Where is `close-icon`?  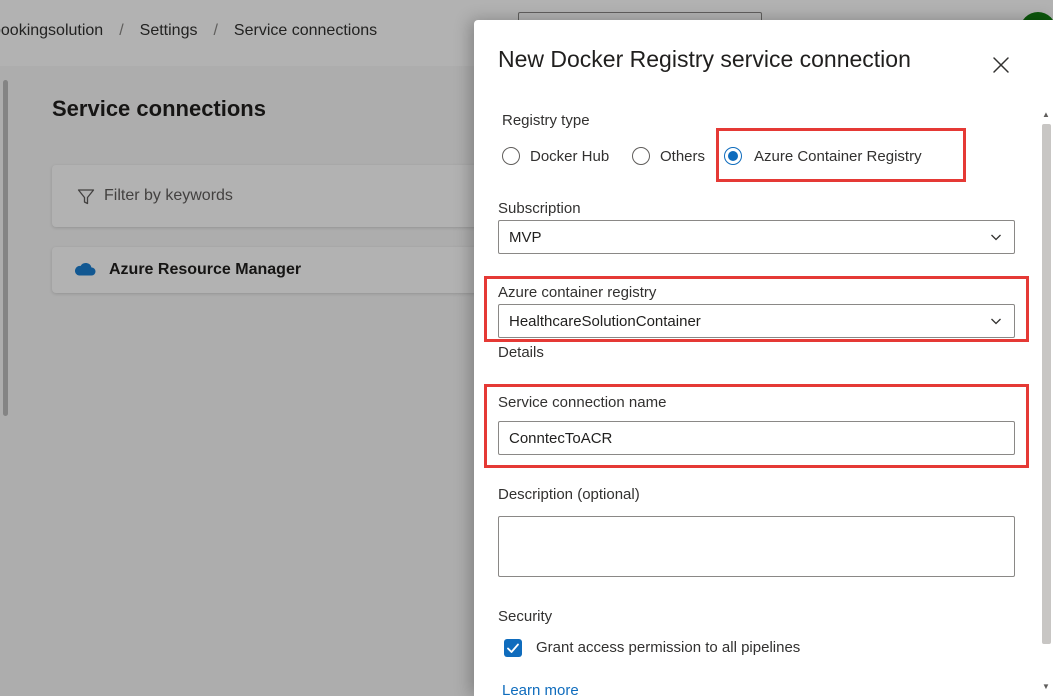
close-icon is located at coordinates (1001, 65).